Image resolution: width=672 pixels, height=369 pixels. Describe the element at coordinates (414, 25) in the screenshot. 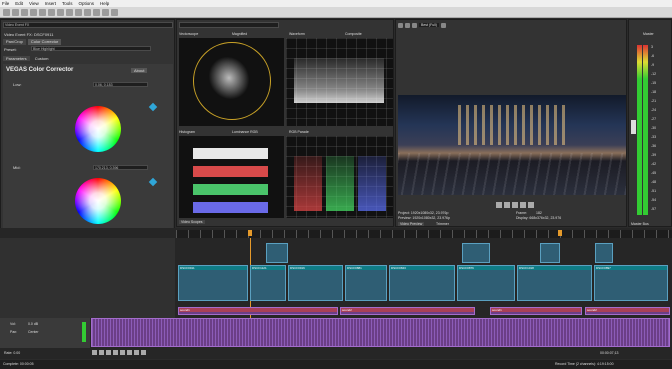

I see `overlays-icon` at that location.